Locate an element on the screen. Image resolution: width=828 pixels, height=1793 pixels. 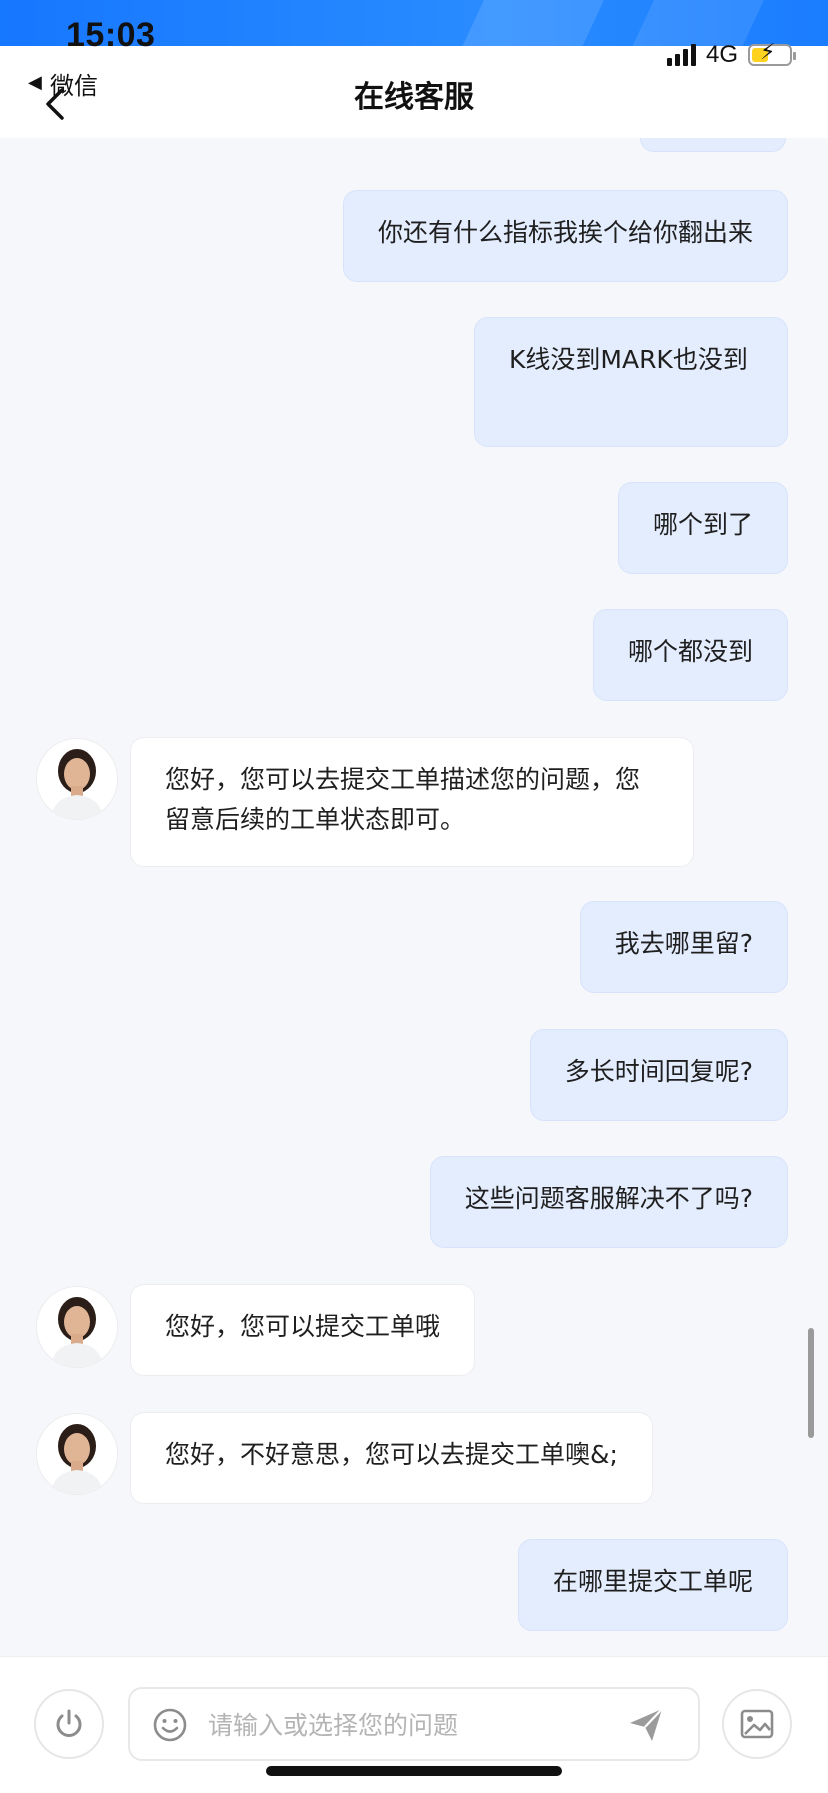
send-icon is located at coordinates (646, 1725).